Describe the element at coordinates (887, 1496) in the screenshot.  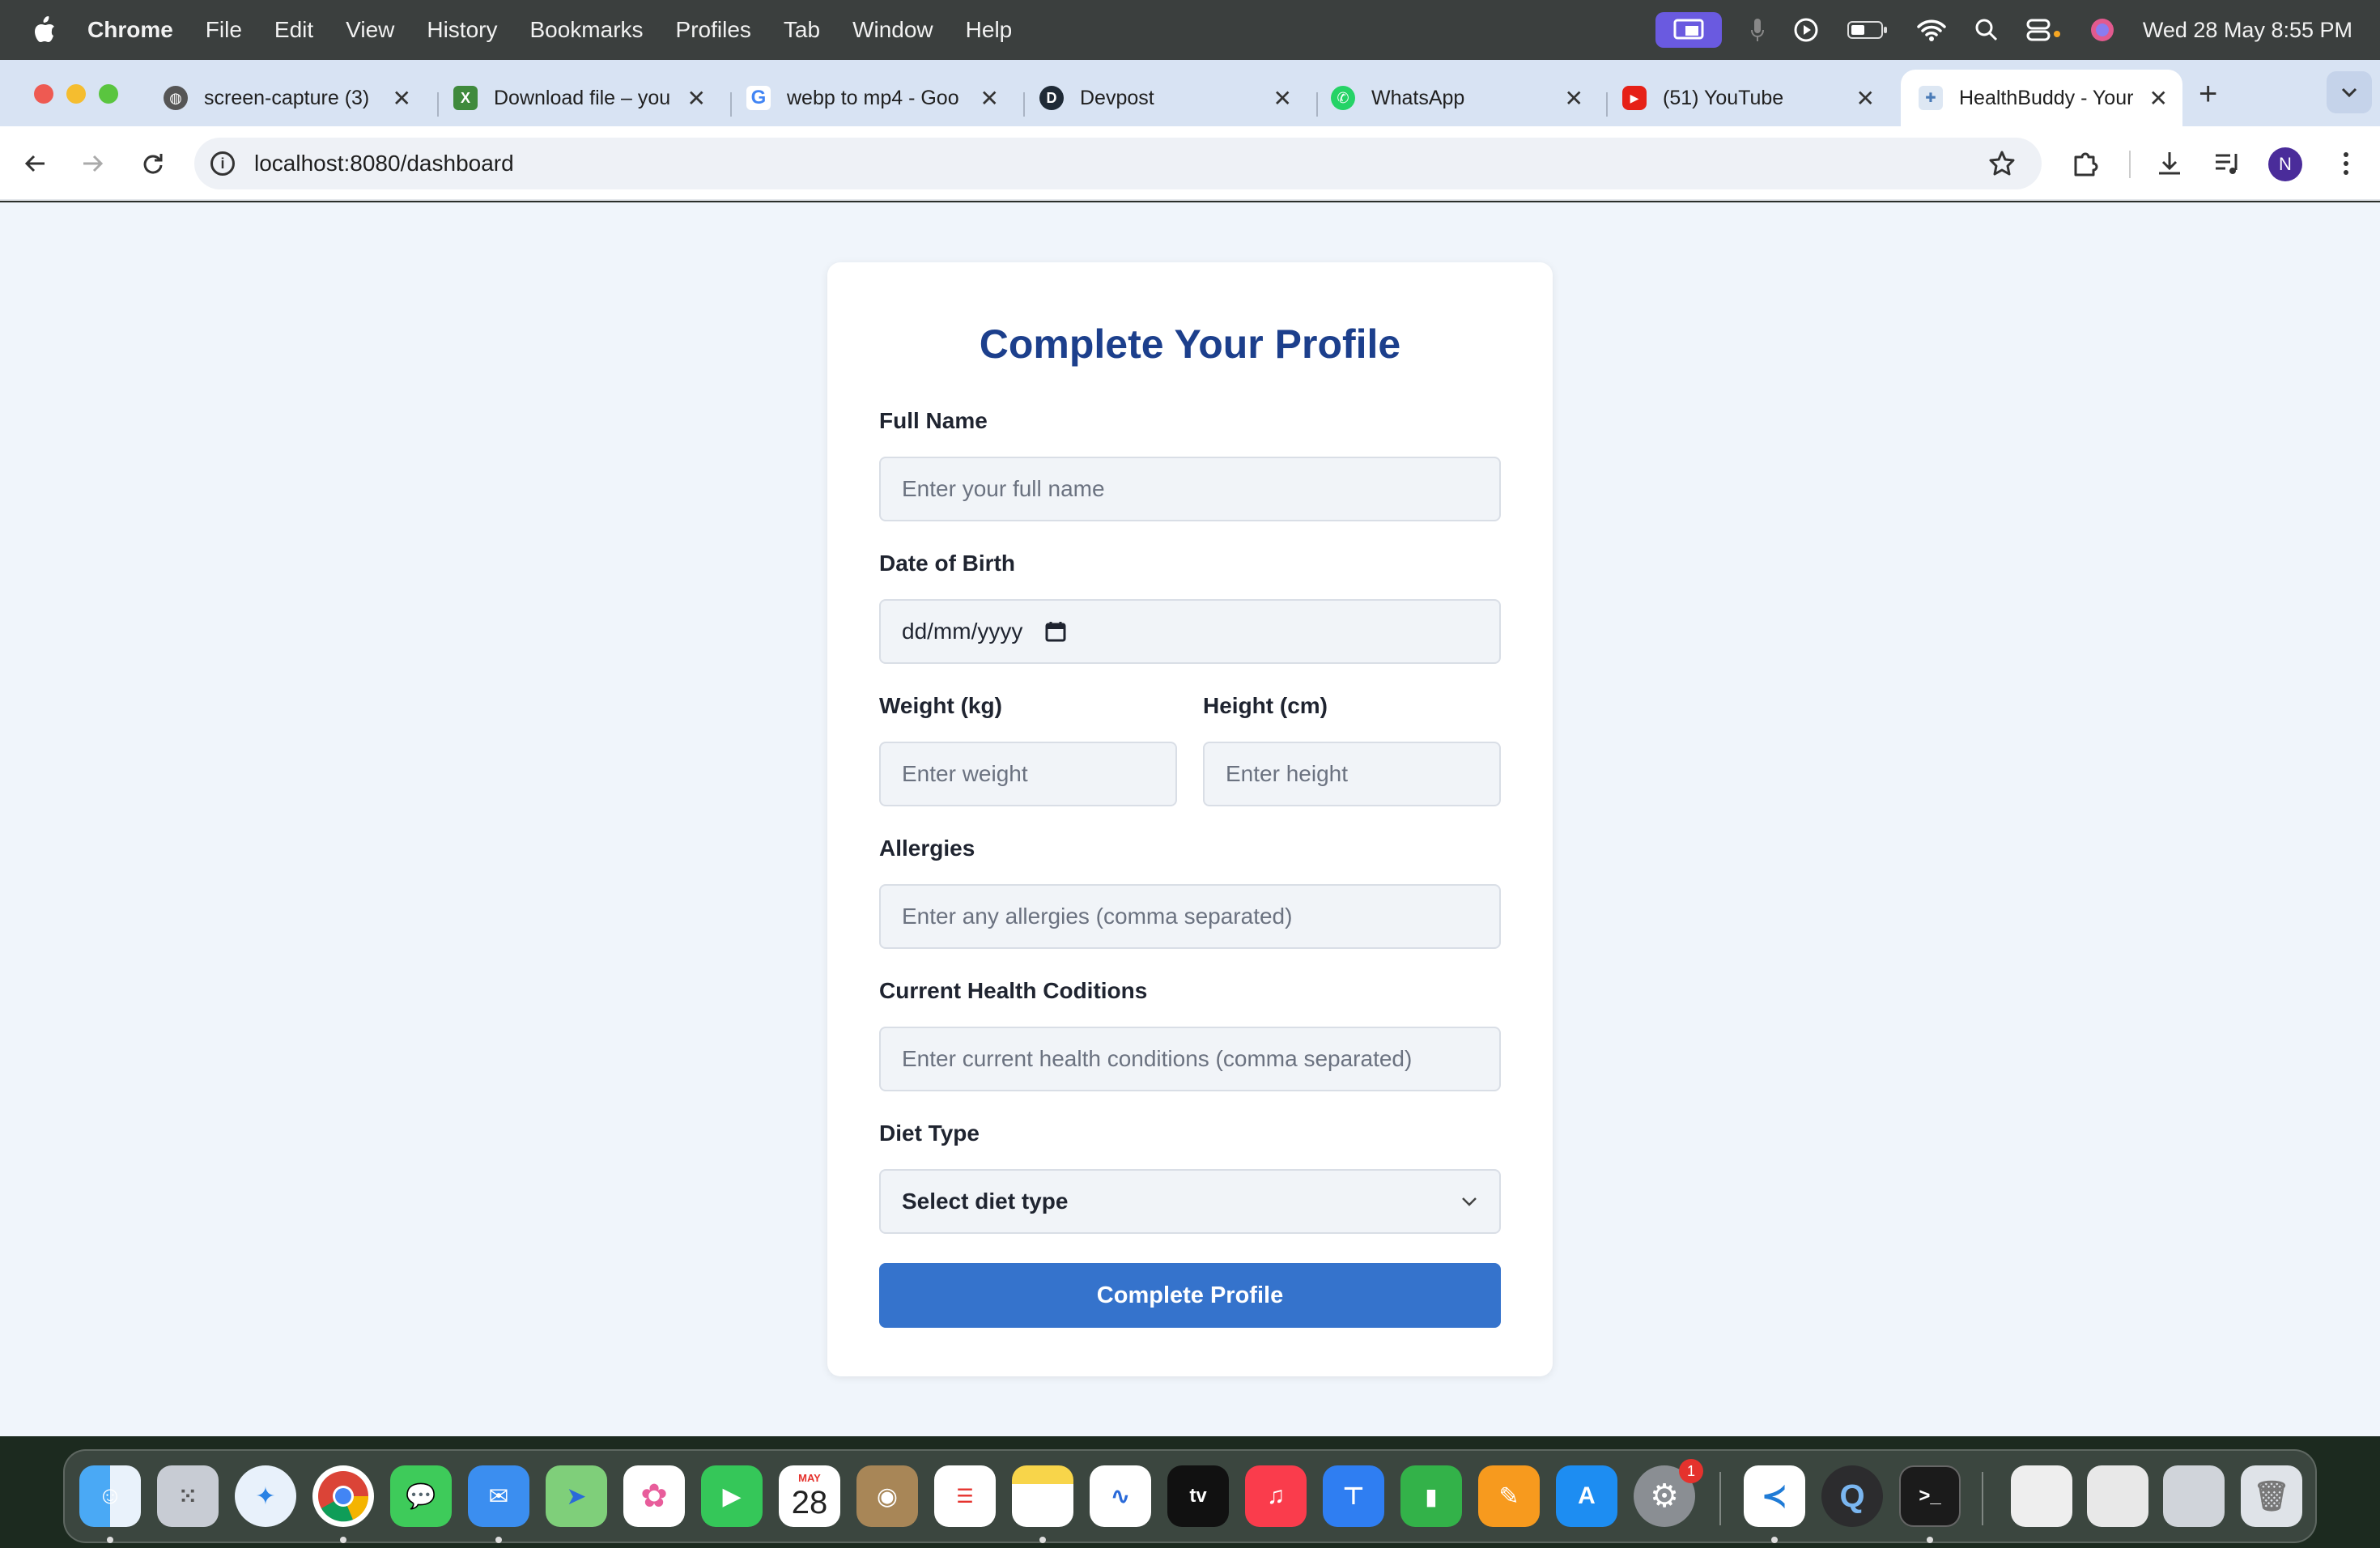
I see `contacts-icon: ◉` at that location.